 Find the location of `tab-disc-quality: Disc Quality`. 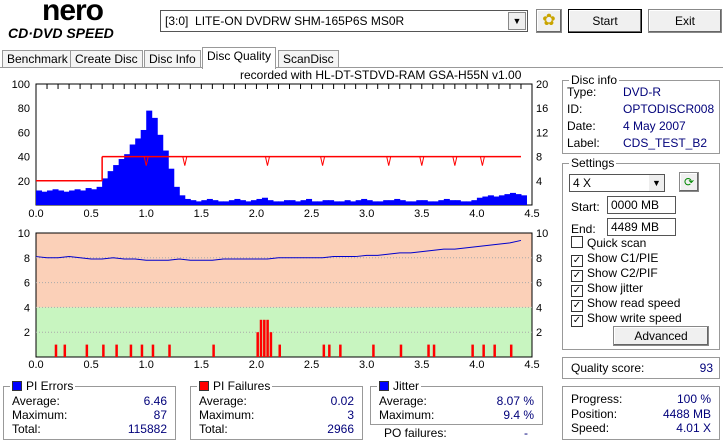

tab-disc-quality: Disc Quality is located at coordinates (239, 58).